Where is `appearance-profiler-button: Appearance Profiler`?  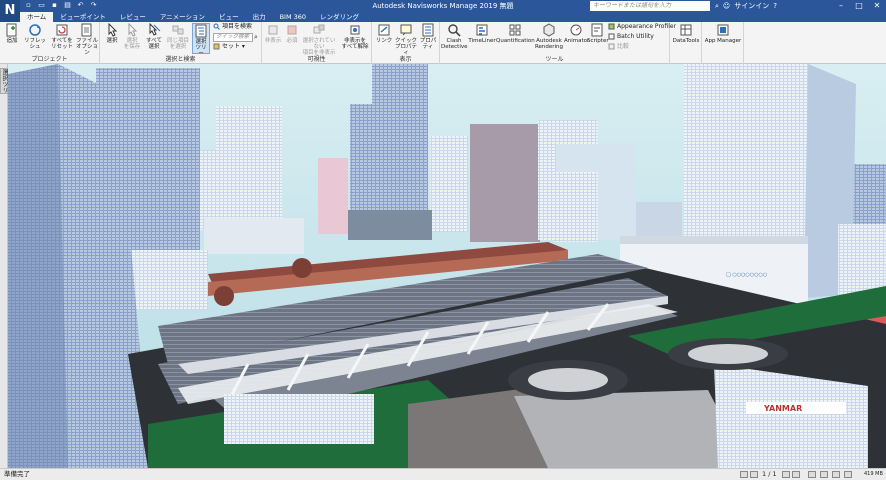
appearance-profiler-button: Appearance Profiler is located at coordinates (642, 27).